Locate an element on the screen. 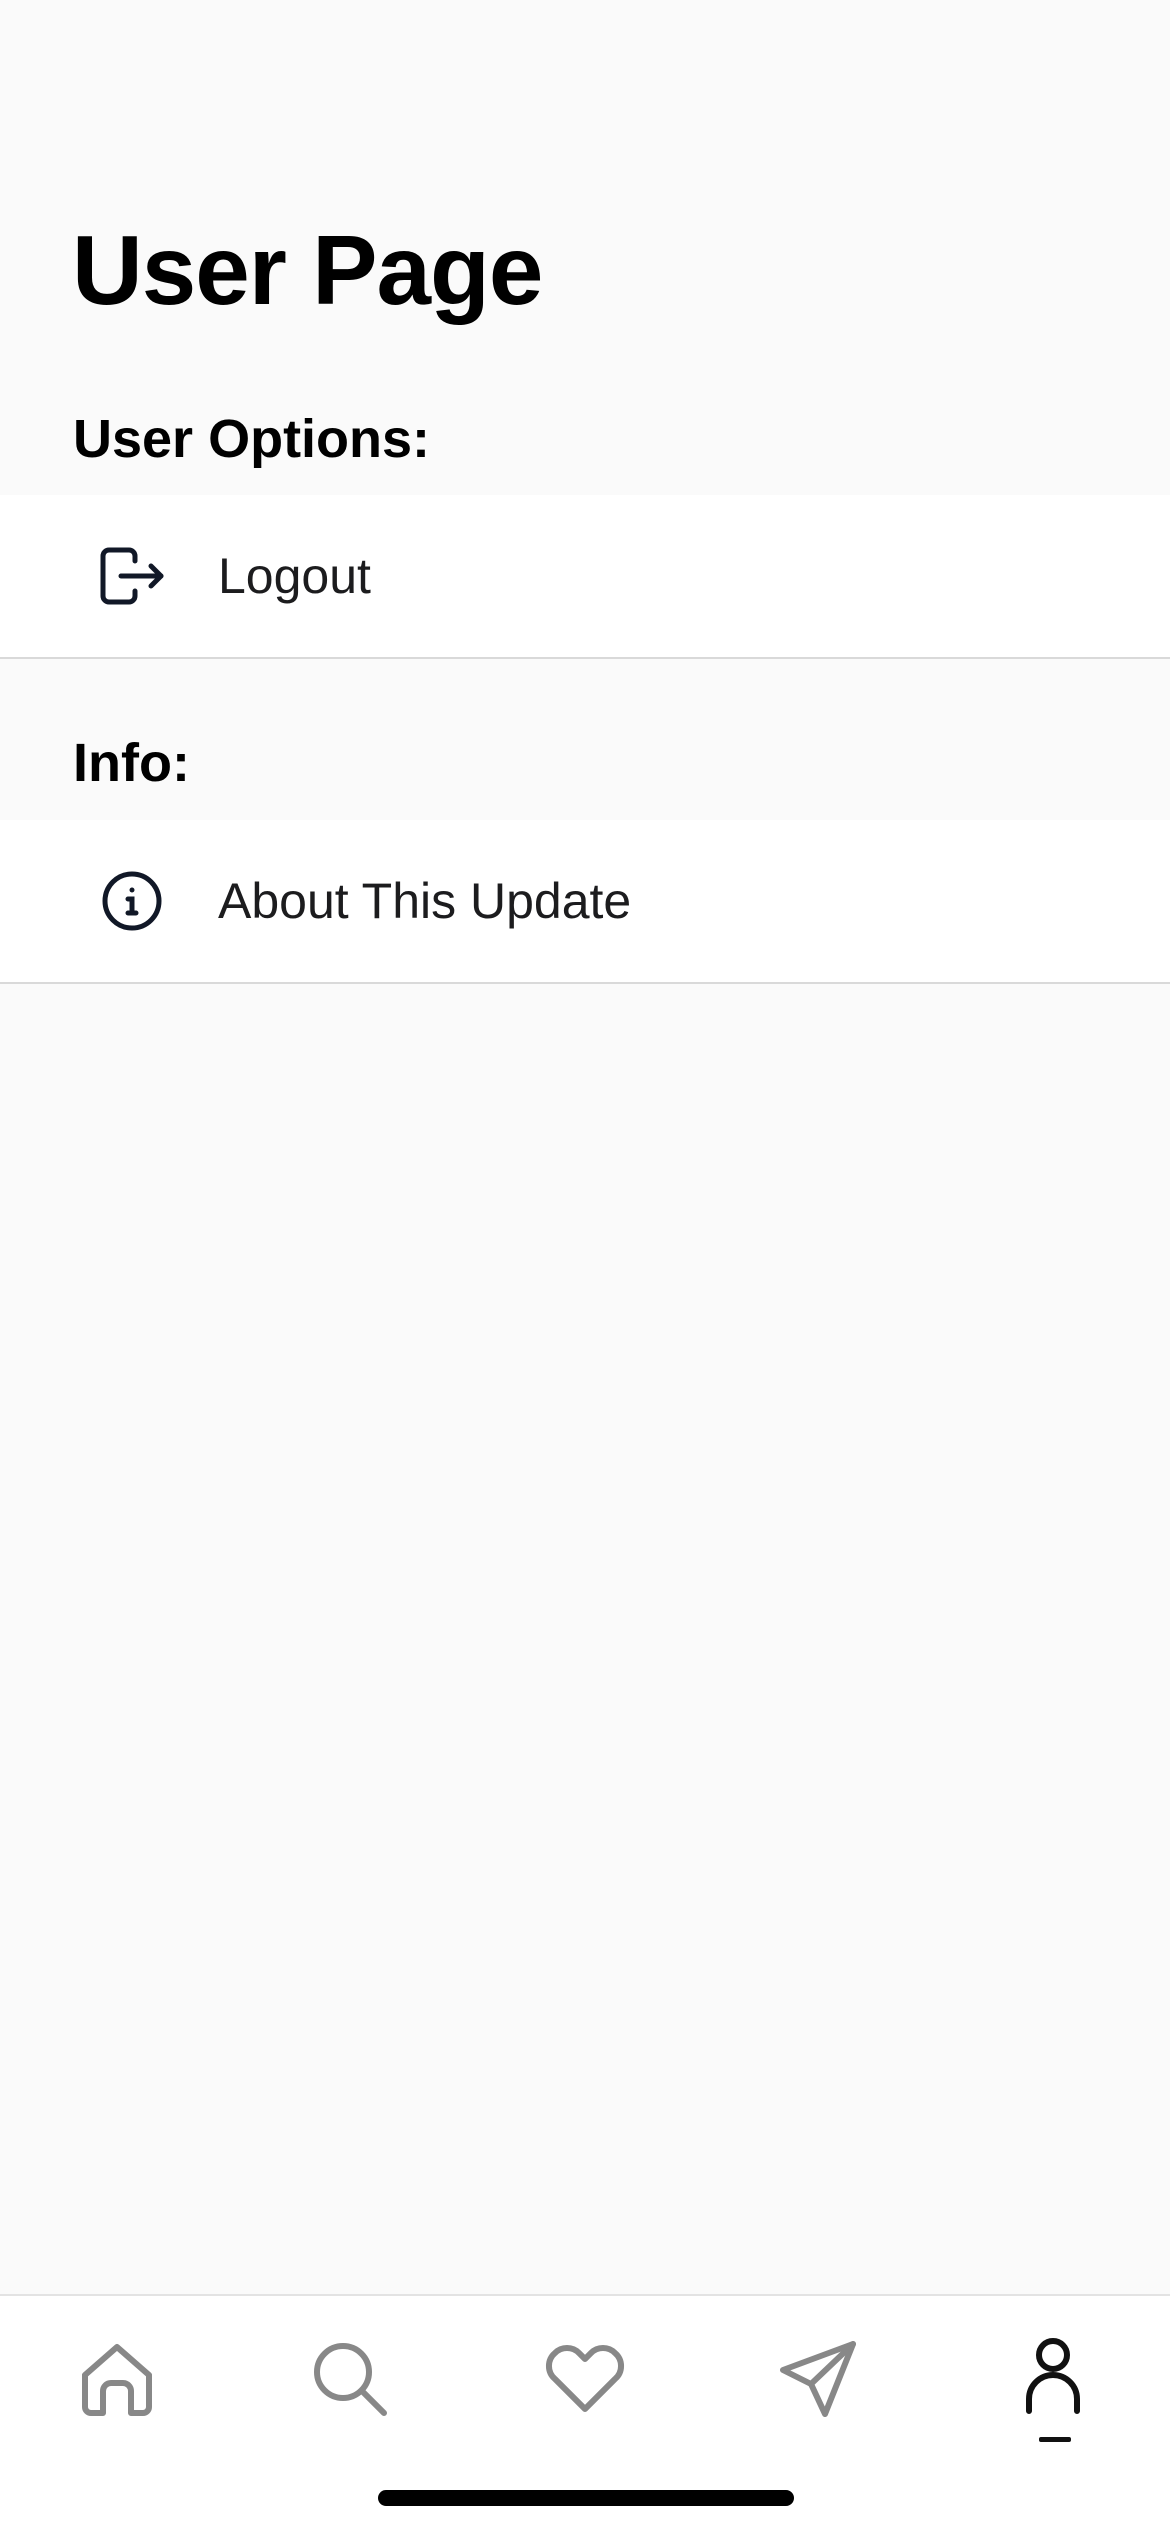  about-update-row: About This Update is located at coordinates (585, 902).